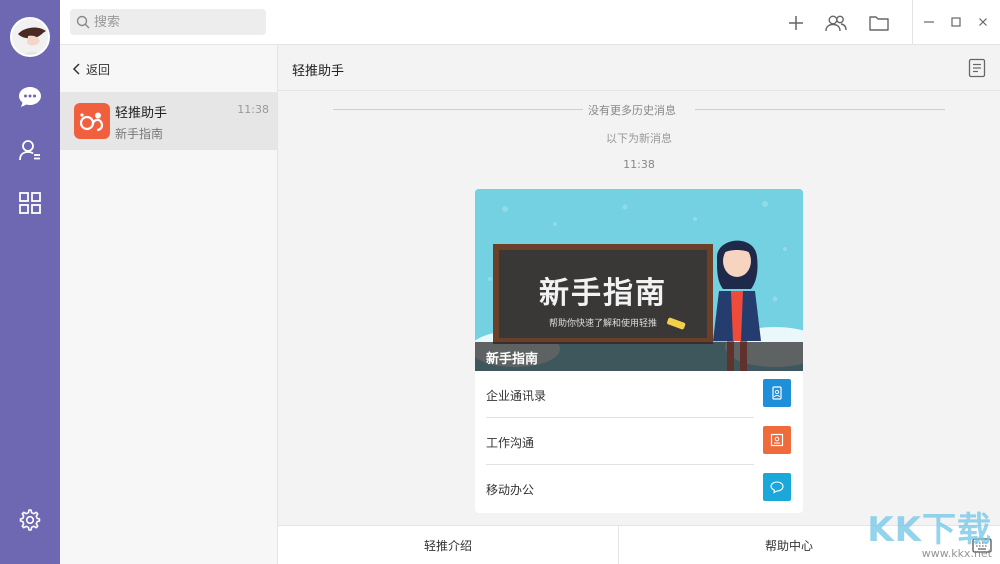  What do you see at coordinates (530, 22) in the screenshot?
I see `top-bar` at bounding box center [530, 22].